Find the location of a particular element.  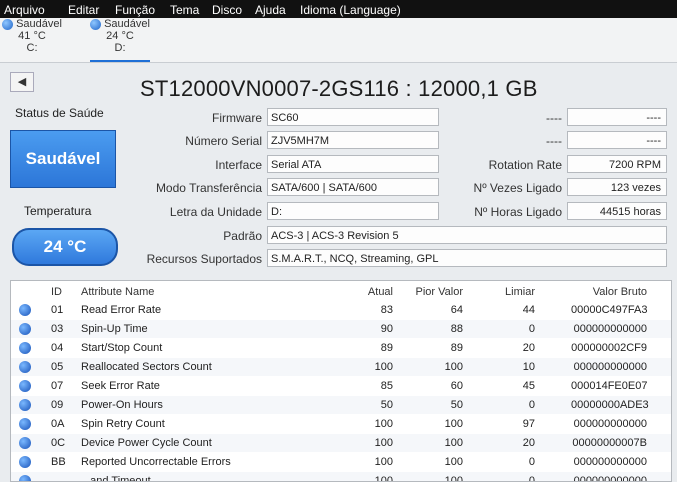

interface-value: Serial ATA is located at coordinates (353, 164).